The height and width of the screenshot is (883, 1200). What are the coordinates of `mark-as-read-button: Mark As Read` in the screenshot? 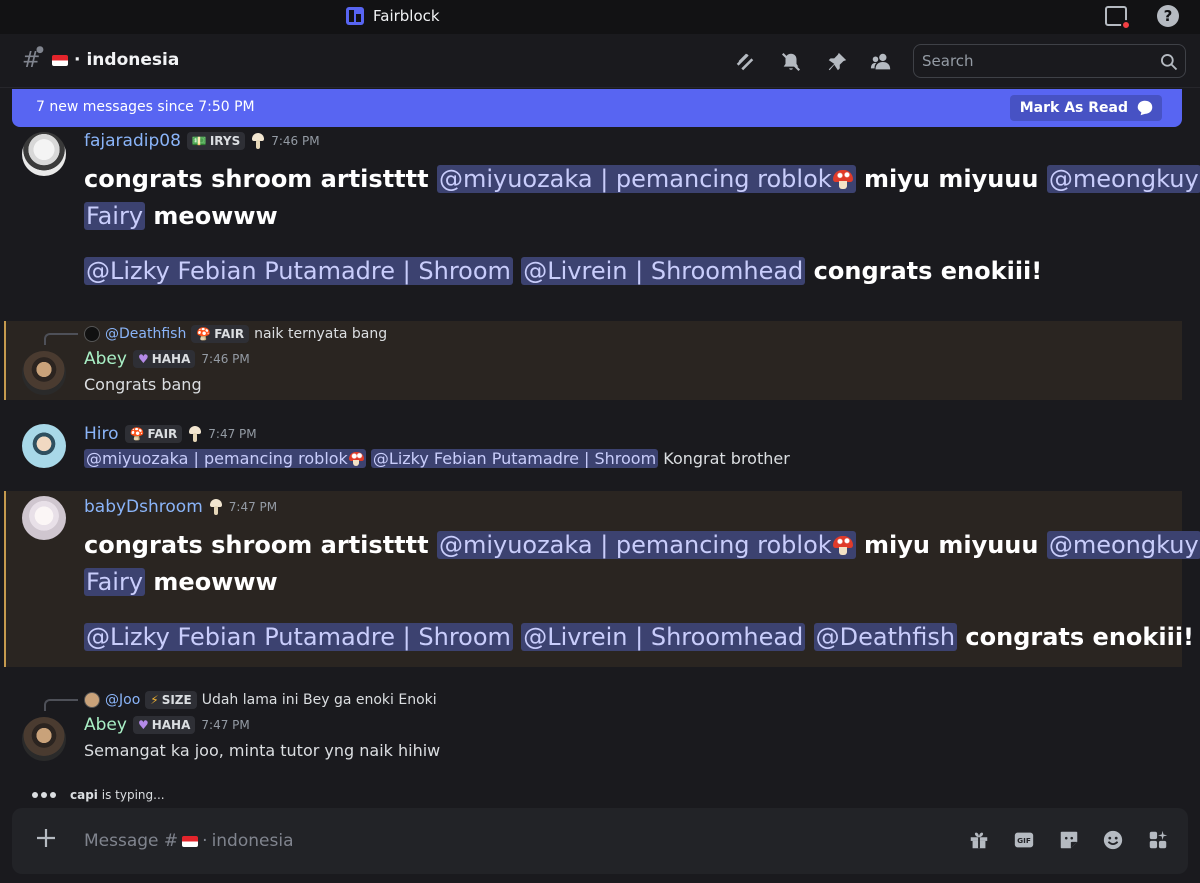 It's located at (1085, 108).